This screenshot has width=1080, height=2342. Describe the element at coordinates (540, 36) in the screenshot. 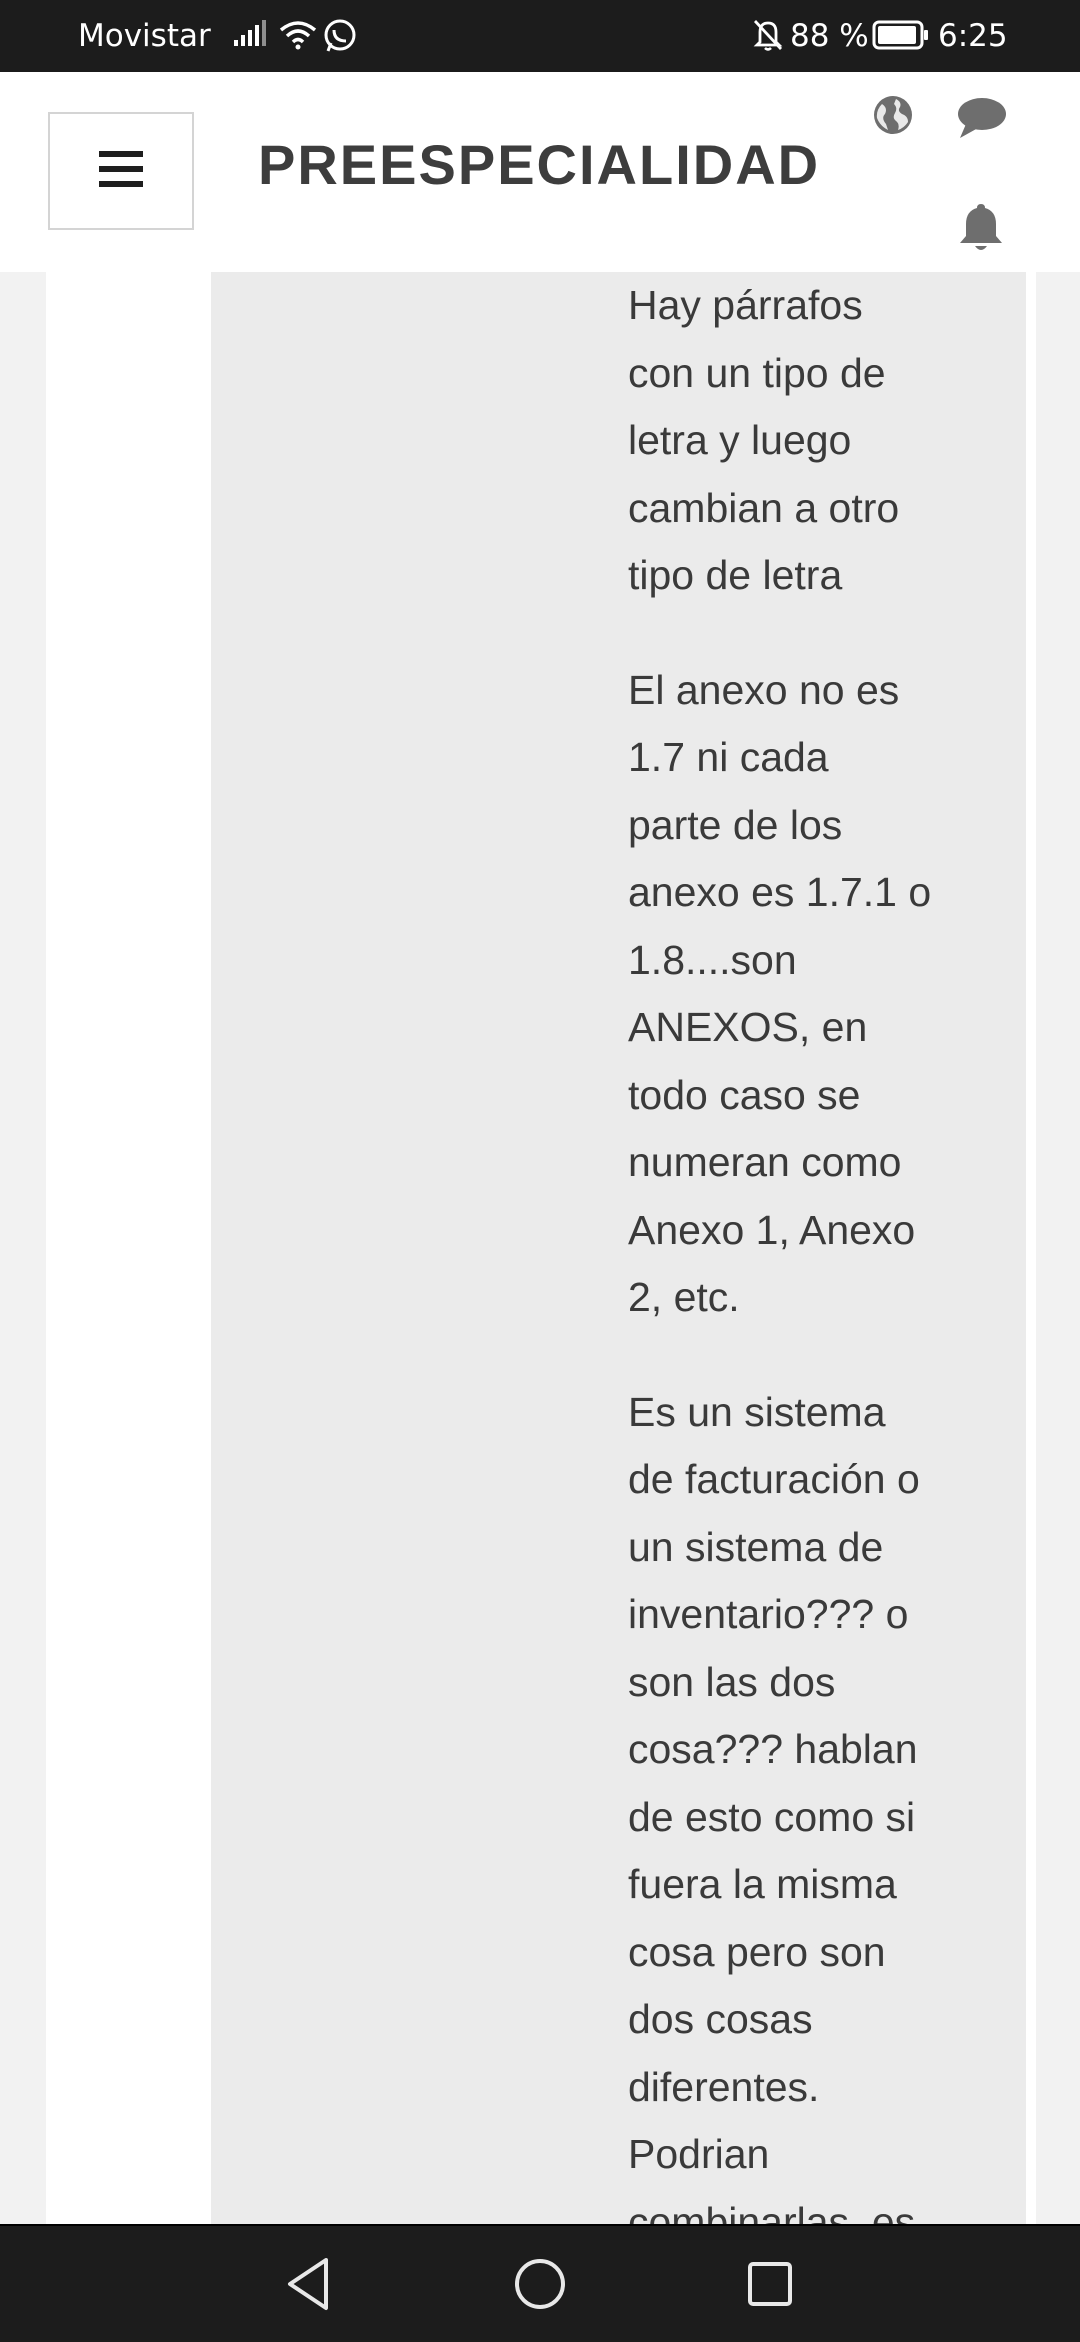

I see `status-bar: Movistar 88 % 6:25` at that location.